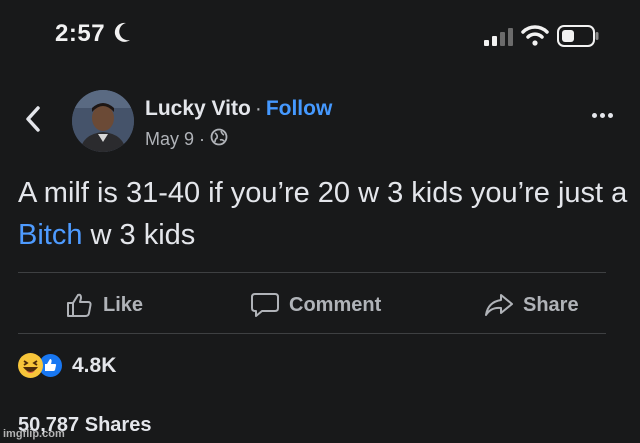 This screenshot has height=443, width=640. What do you see at coordinates (79, 305) in the screenshot?
I see `thumbs-up-icon` at bounding box center [79, 305].